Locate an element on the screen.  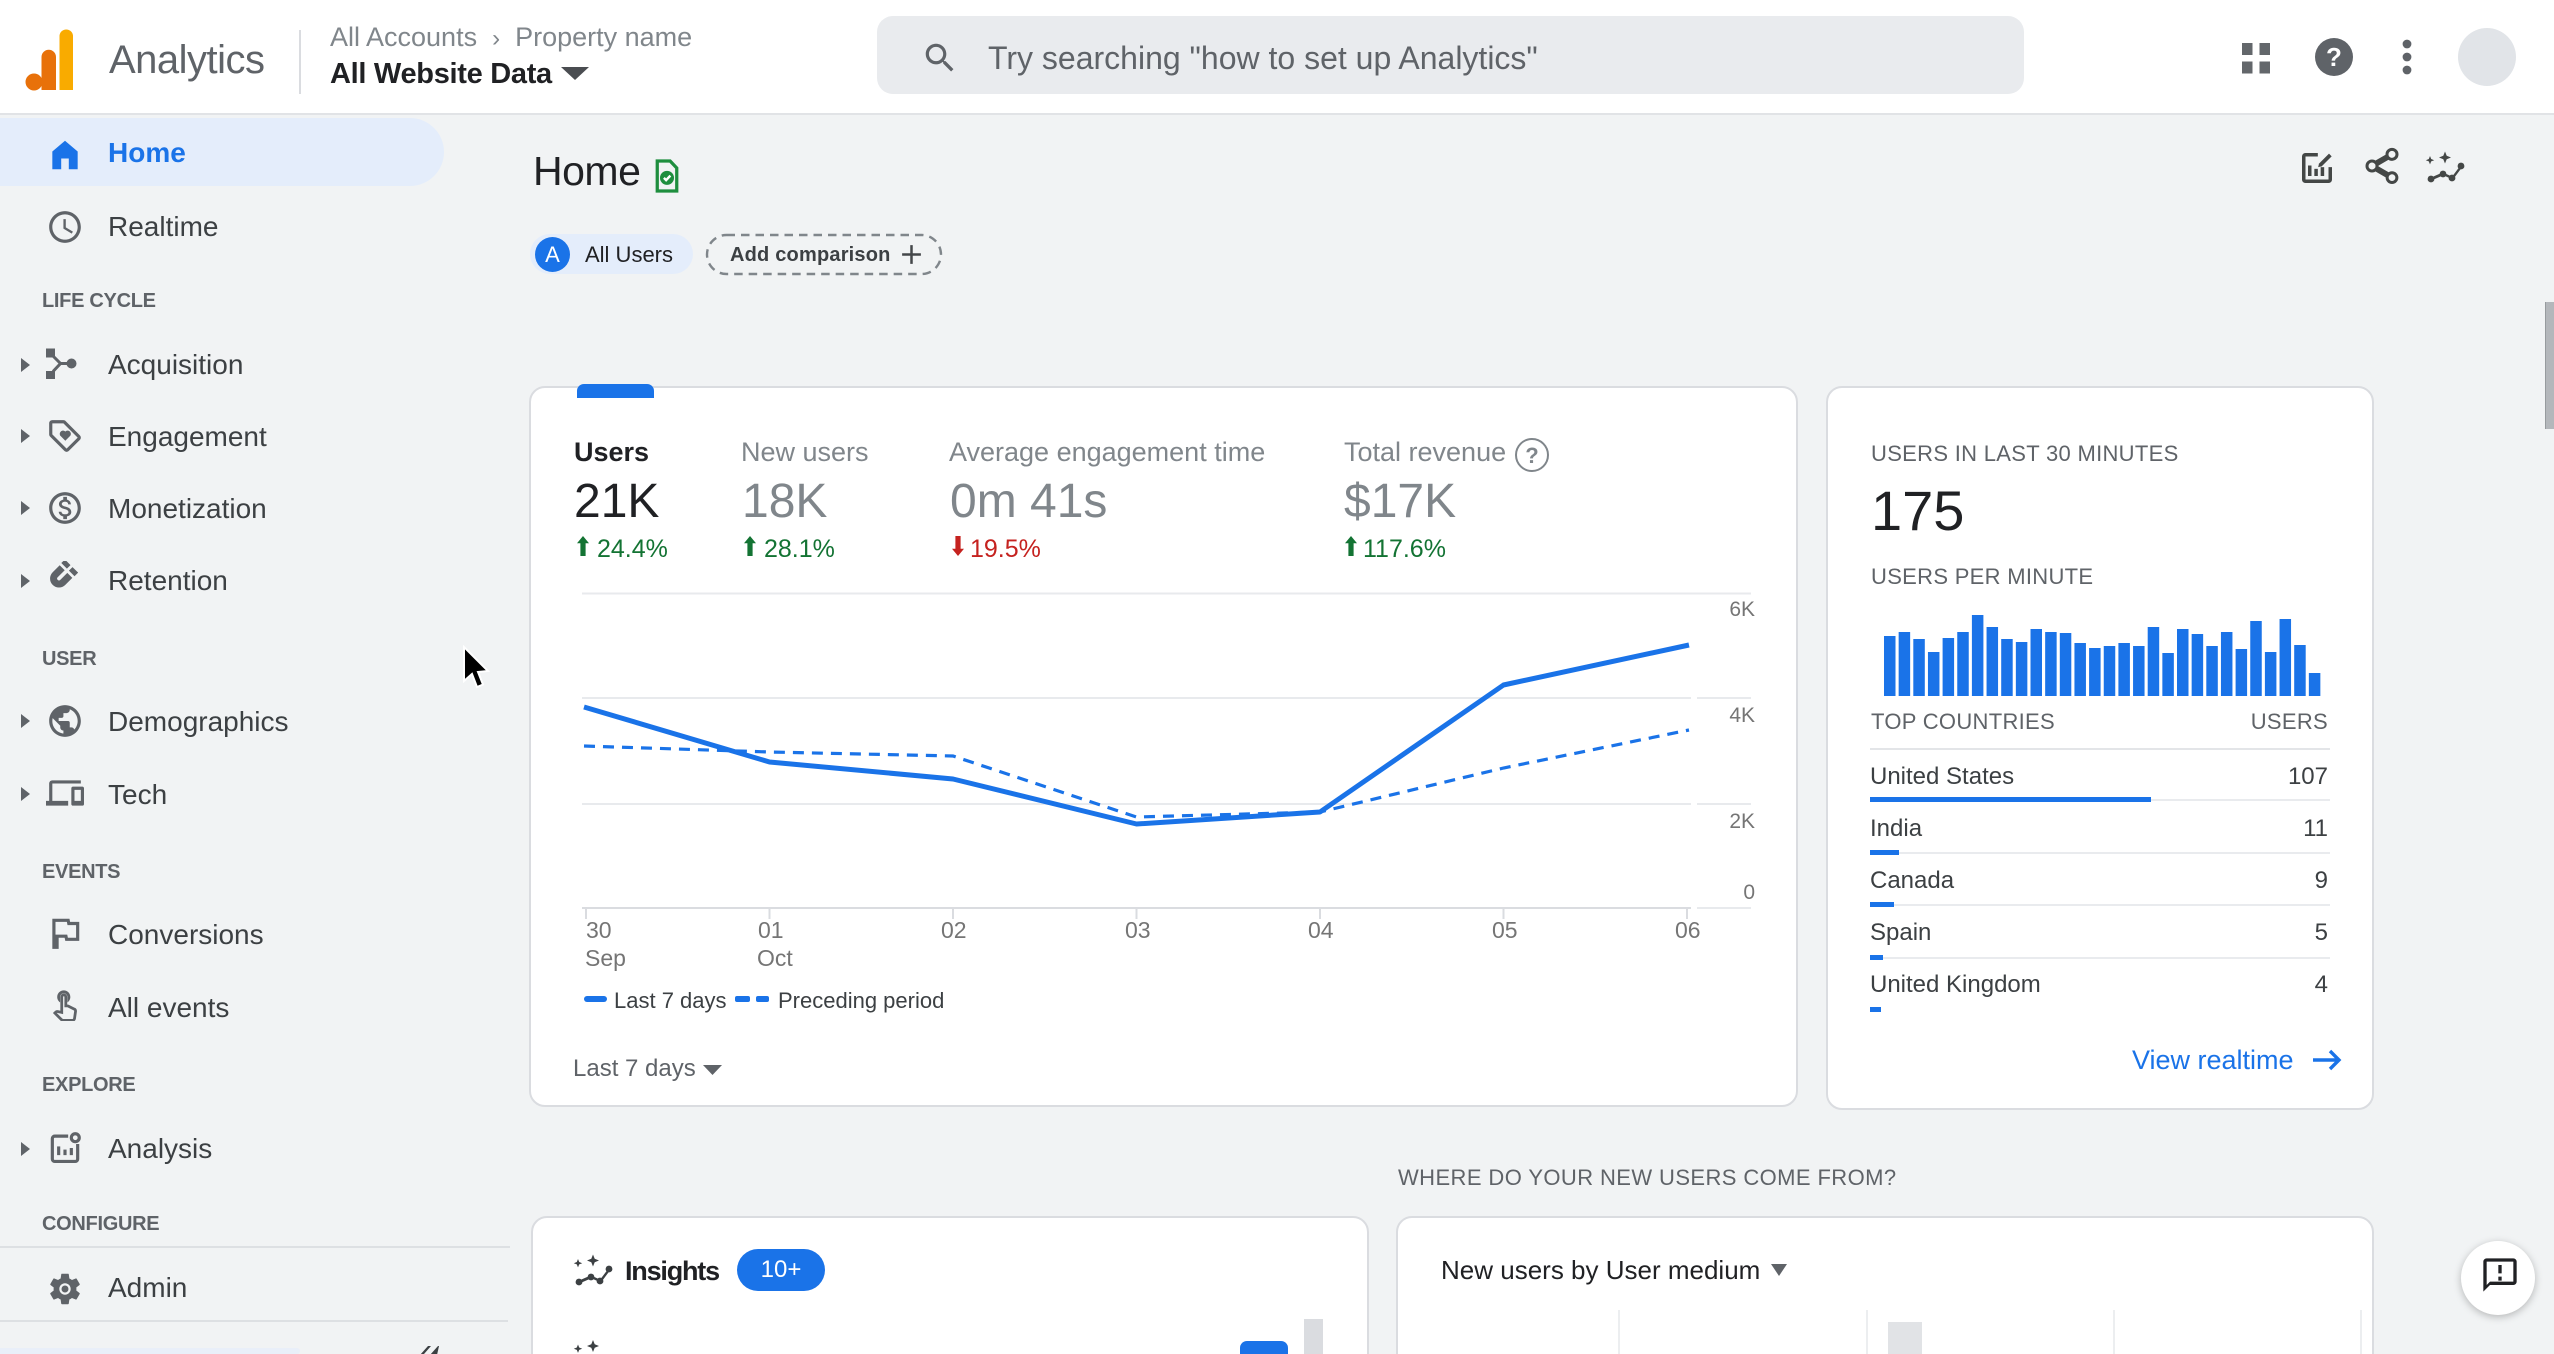
svg-text: 30 is located at coordinates (599, 930).